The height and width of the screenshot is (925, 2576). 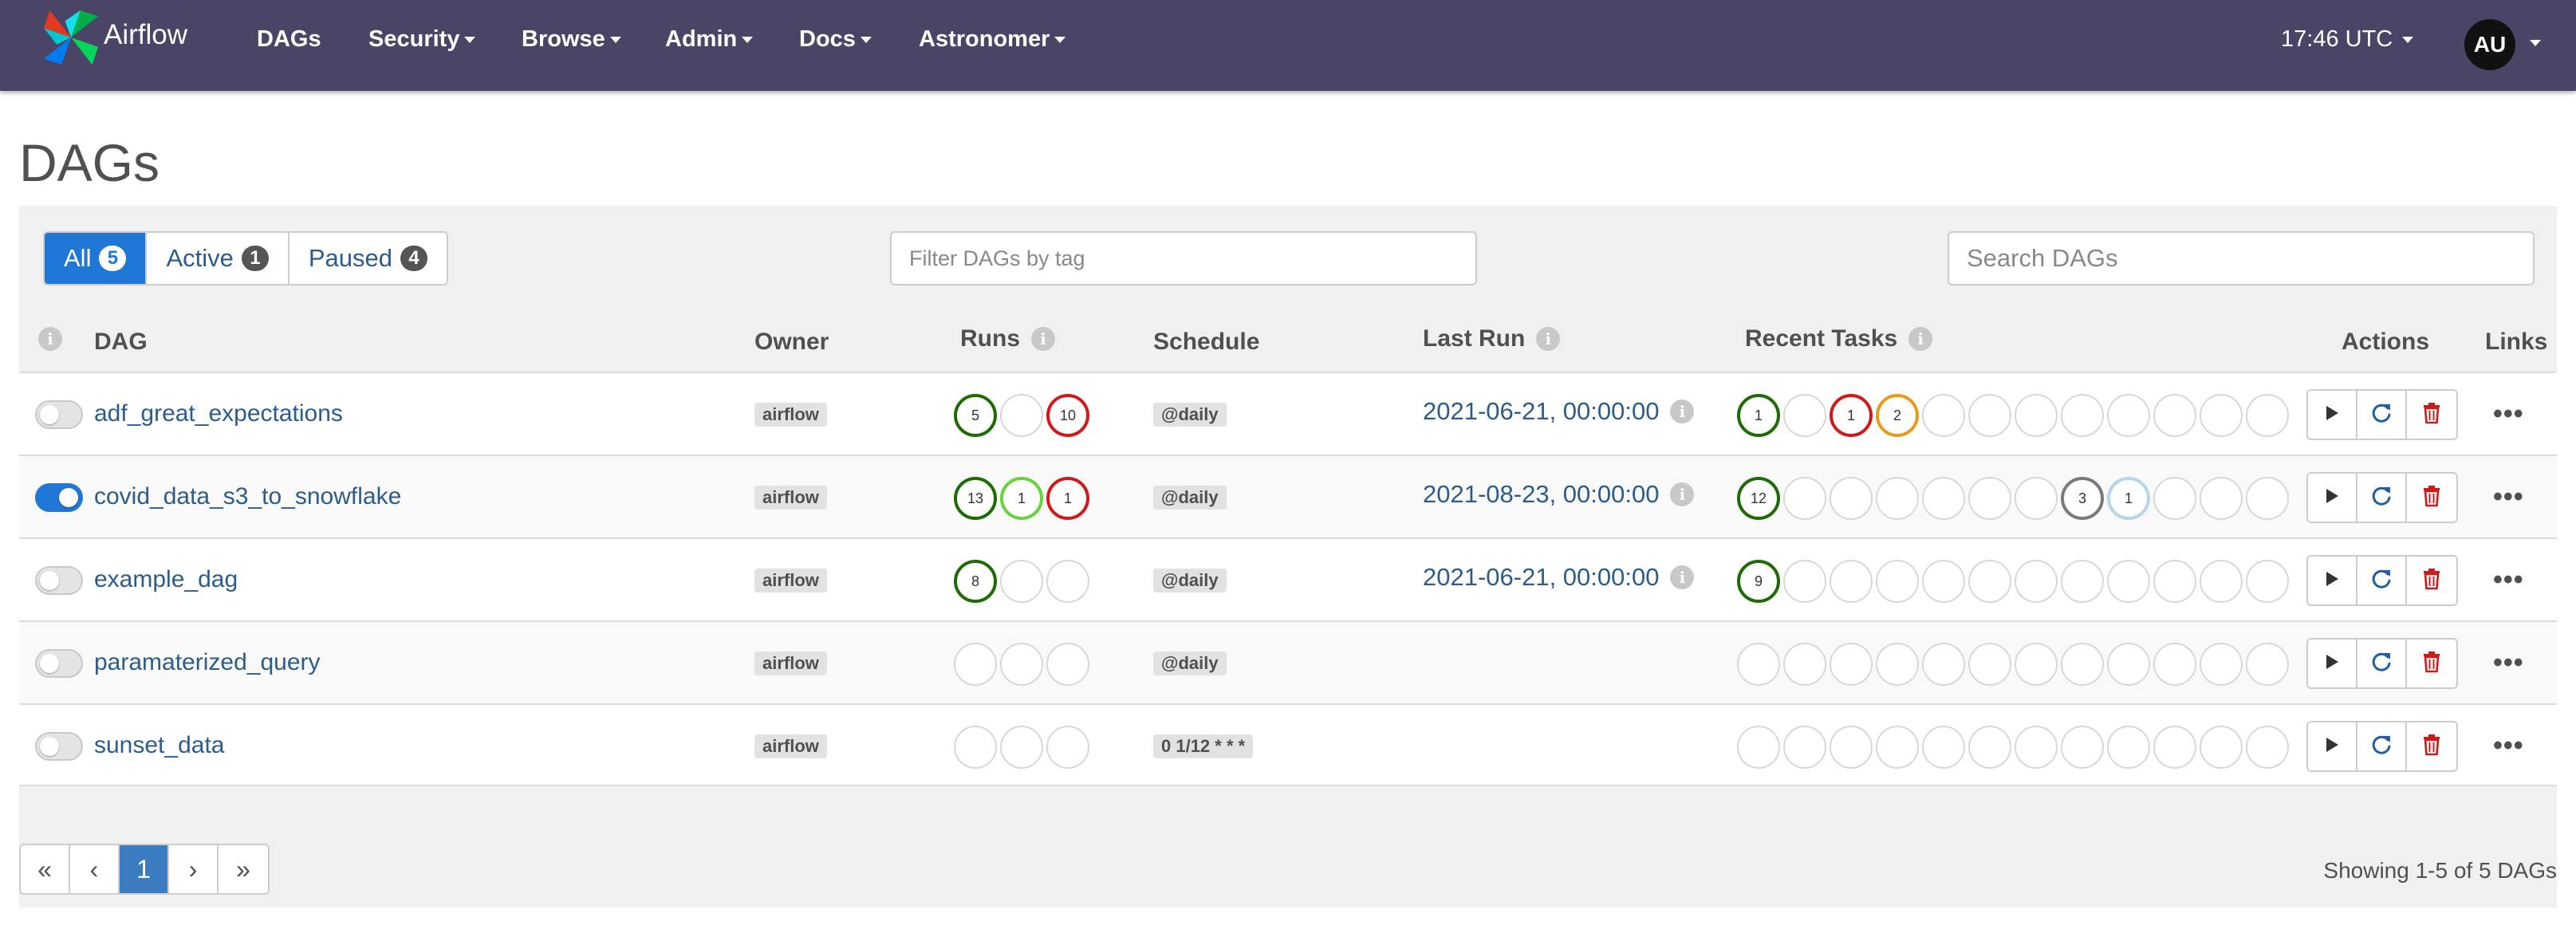 I want to click on schedule-tag: 0 1/12 * * *, so click(x=1203, y=746).